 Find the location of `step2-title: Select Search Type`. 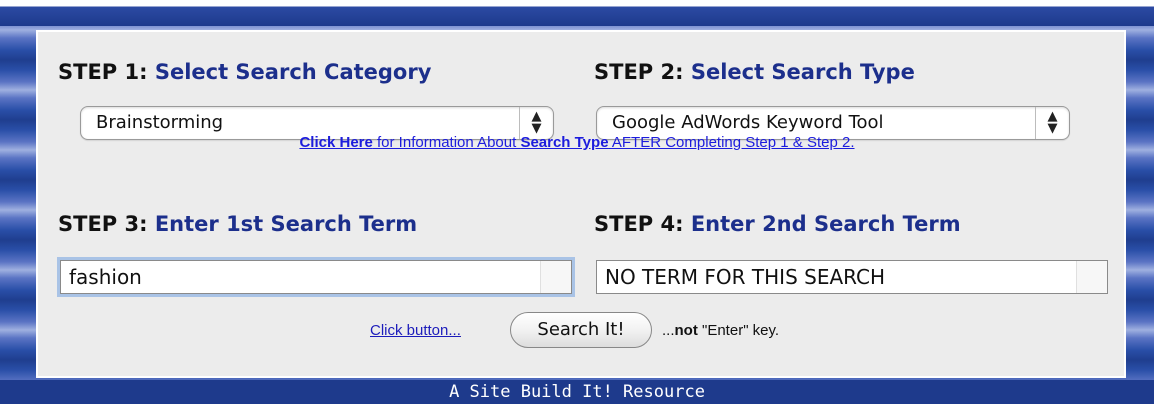

step2-title: Select Search Type is located at coordinates (802, 72).